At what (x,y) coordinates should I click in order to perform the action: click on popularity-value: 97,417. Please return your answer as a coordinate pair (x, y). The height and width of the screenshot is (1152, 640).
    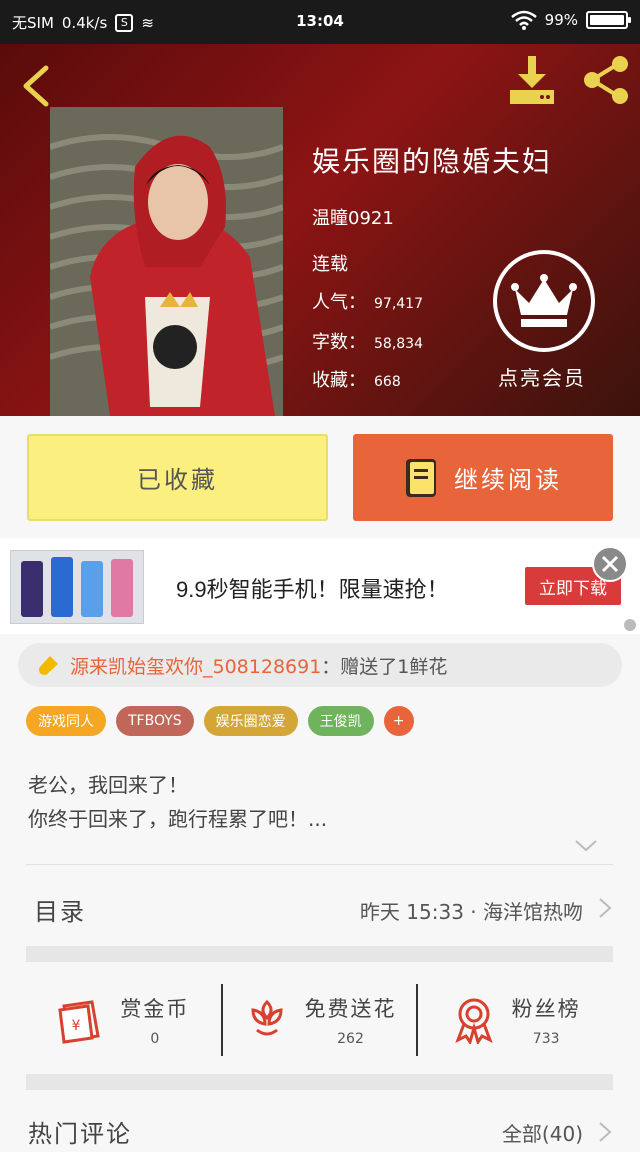
    Looking at the image, I should click on (398, 304).